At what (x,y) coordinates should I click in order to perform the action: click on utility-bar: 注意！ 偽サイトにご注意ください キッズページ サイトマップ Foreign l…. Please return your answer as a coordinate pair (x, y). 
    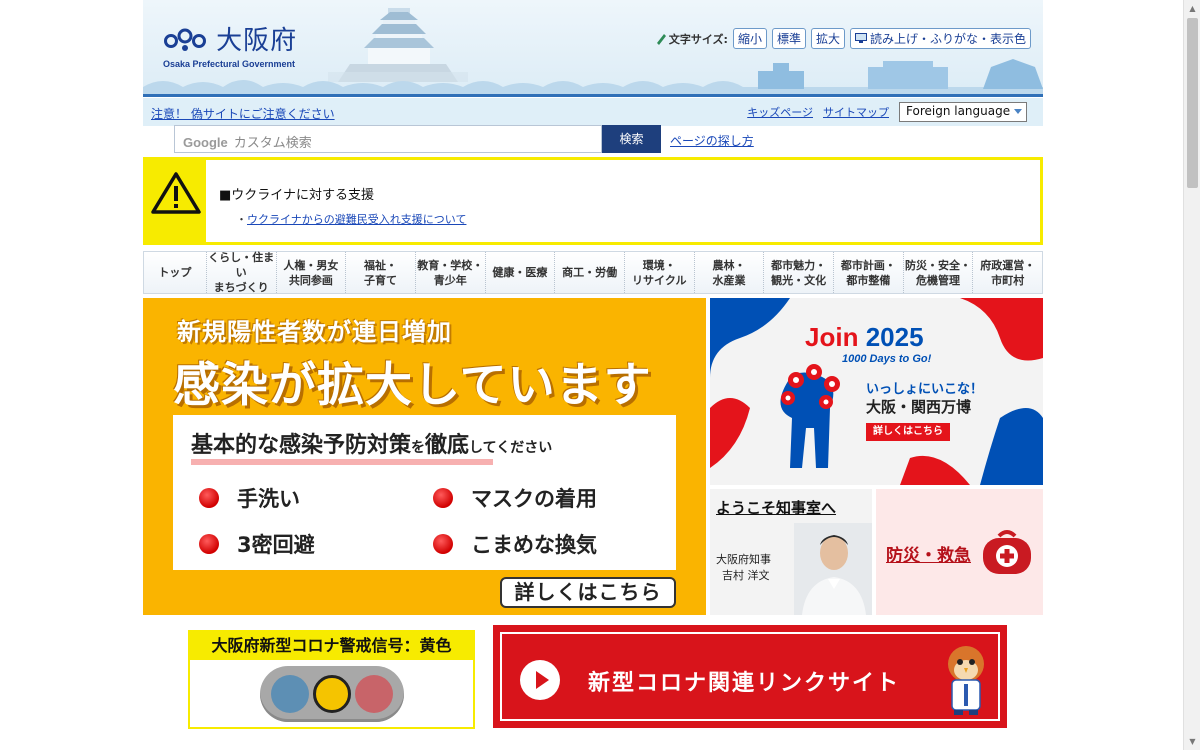
    Looking at the image, I should click on (593, 112).